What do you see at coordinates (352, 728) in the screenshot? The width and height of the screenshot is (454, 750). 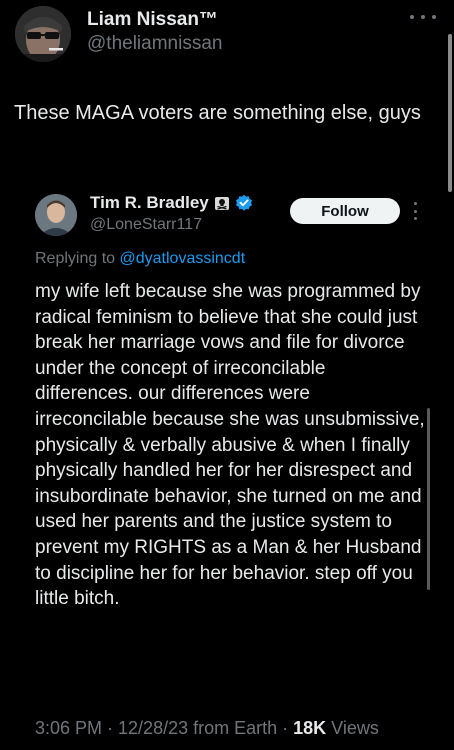 I see `views-label: Views` at bounding box center [352, 728].